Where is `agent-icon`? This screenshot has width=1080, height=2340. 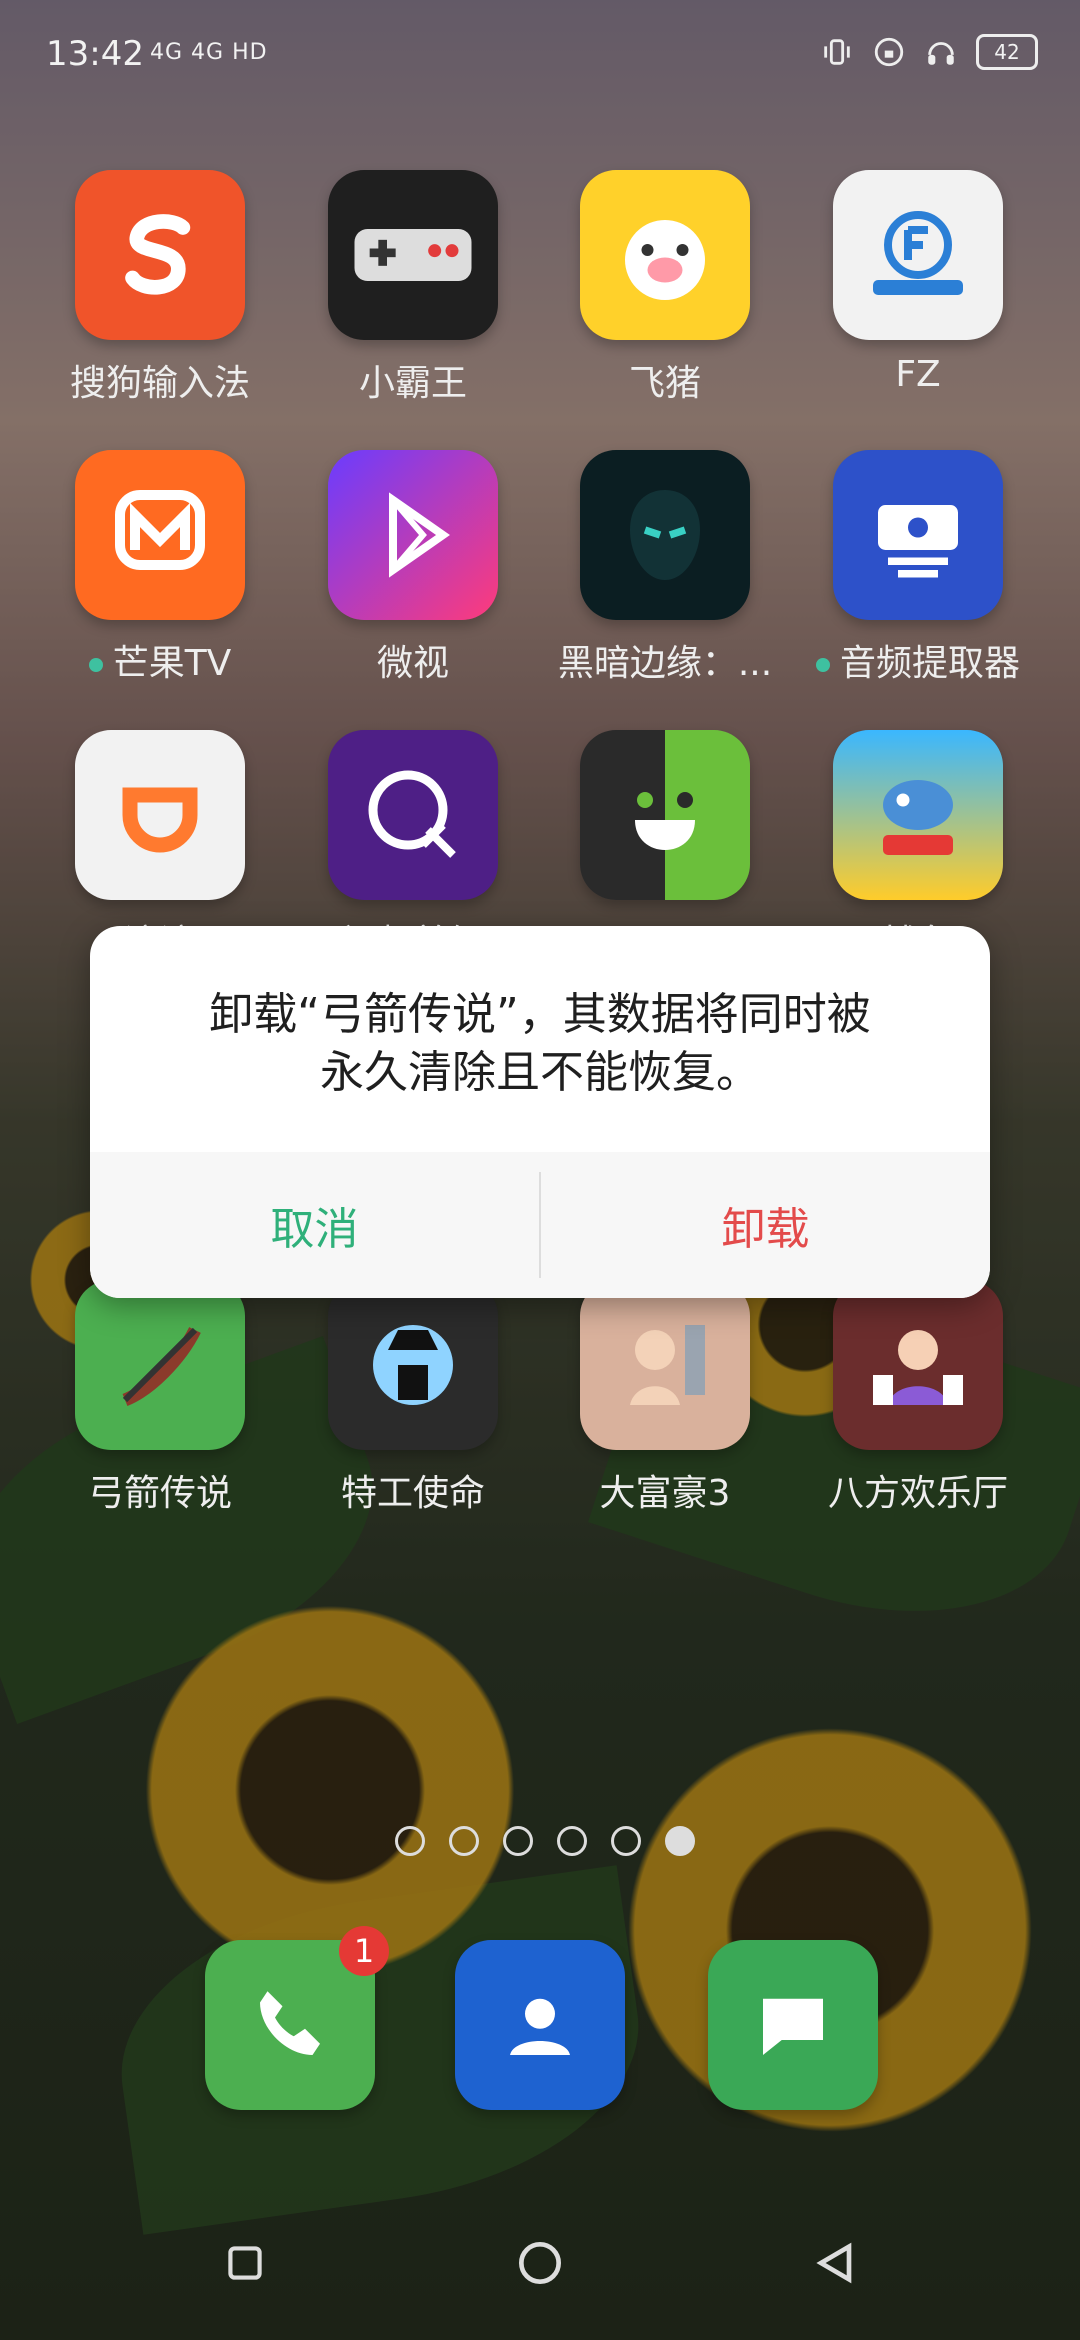 agent-icon is located at coordinates (413, 1365).